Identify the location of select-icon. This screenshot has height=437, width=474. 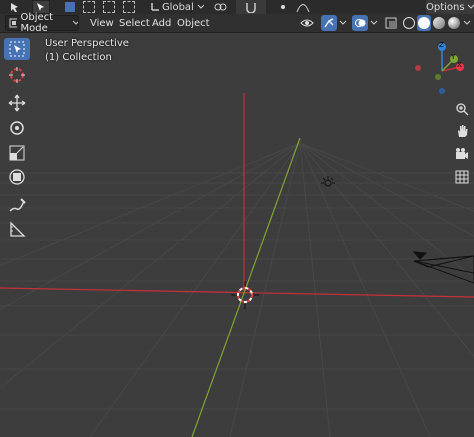
(14, 7).